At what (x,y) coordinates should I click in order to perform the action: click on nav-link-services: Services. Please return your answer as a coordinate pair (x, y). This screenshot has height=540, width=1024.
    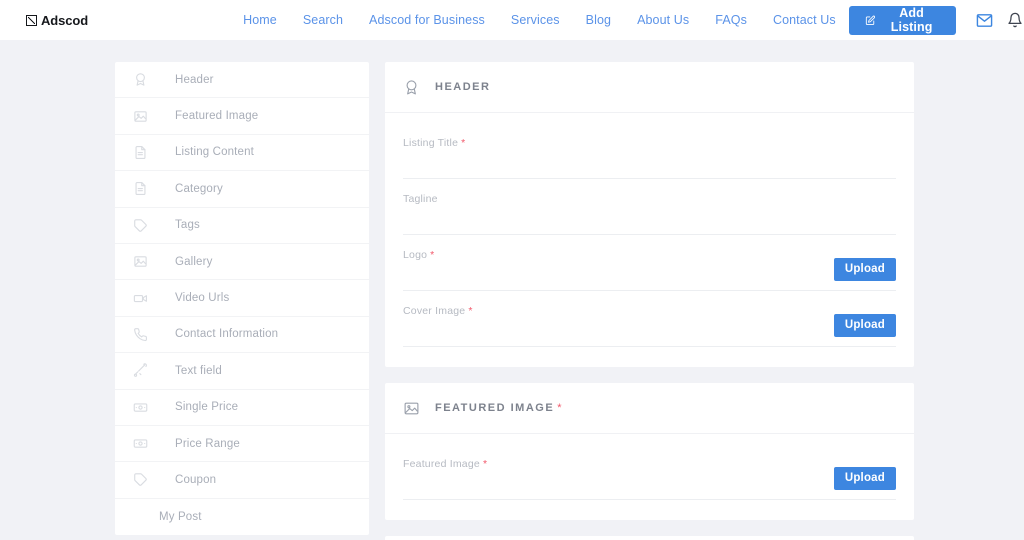
    Looking at the image, I should click on (535, 20).